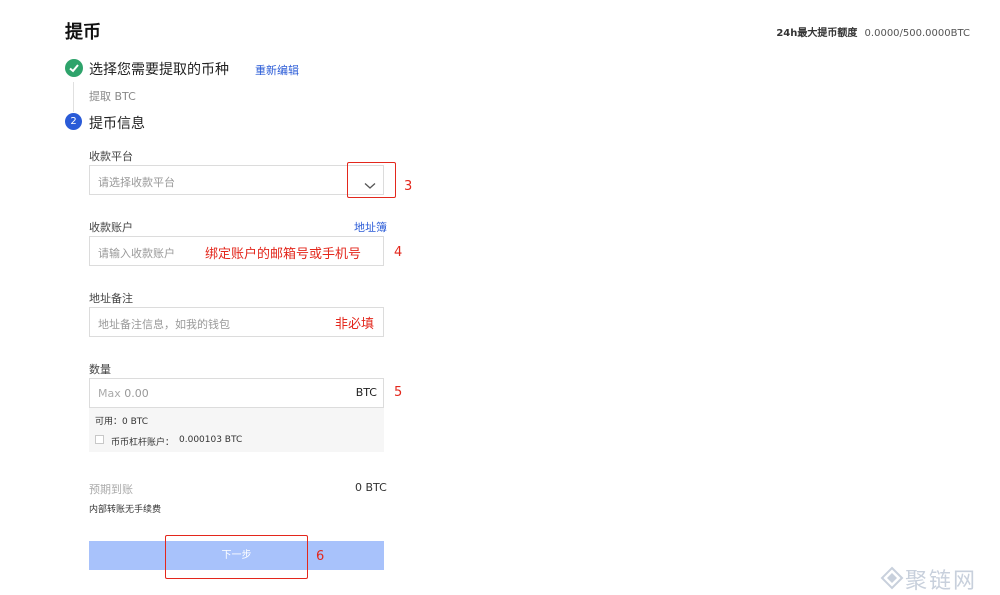  Describe the element at coordinates (112, 96) in the screenshot. I see `selected-coin: 提取 BTC` at that location.